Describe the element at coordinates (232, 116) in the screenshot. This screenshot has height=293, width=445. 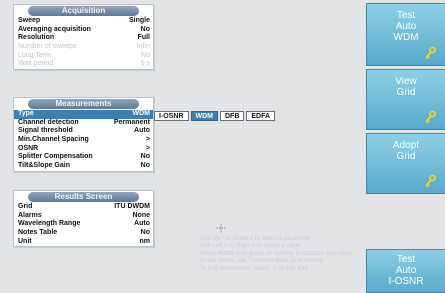
I see `type-option-dfb: DFB` at that location.